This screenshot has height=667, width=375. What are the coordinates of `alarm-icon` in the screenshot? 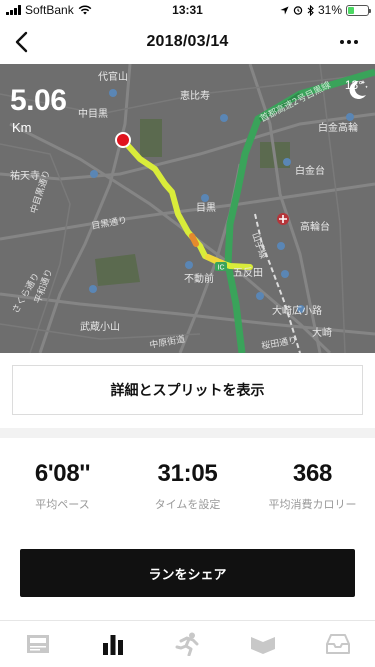 It's located at (298, 10).